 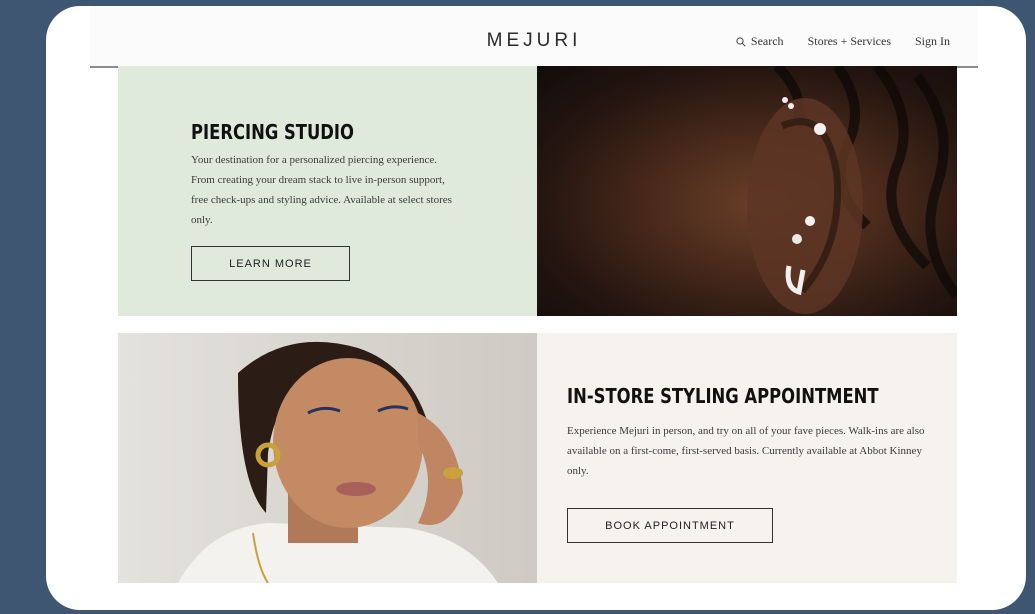 I want to click on cartilage-stud-top, so click(x=785, y=100).